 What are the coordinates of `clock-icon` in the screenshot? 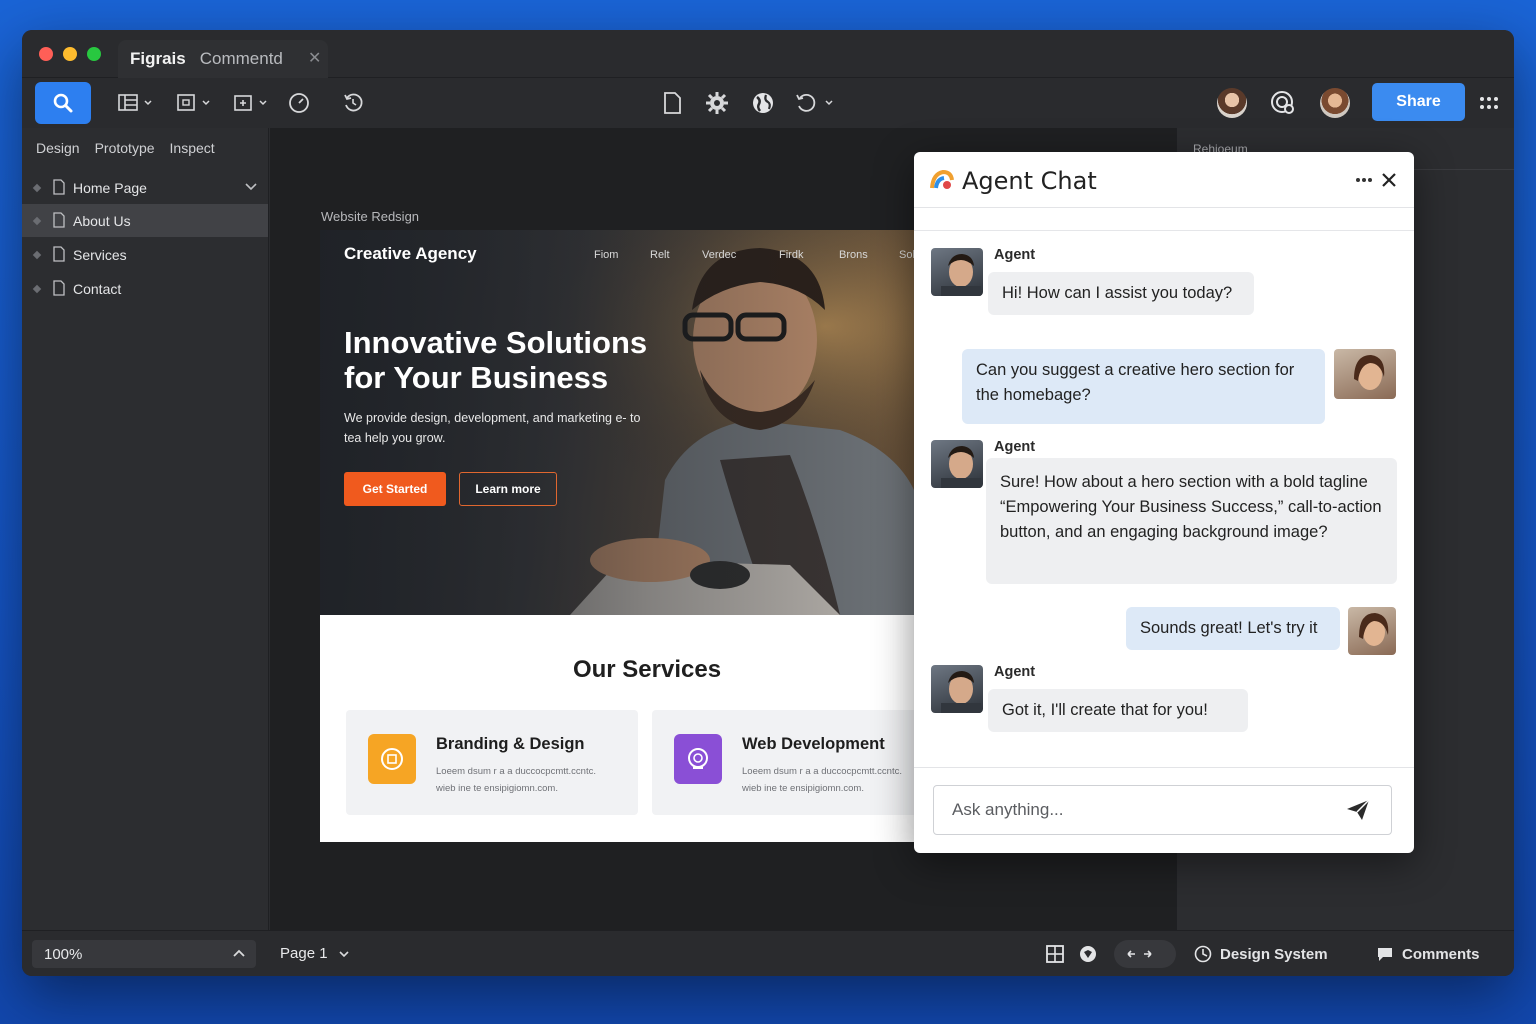 It's located at (299, 103).